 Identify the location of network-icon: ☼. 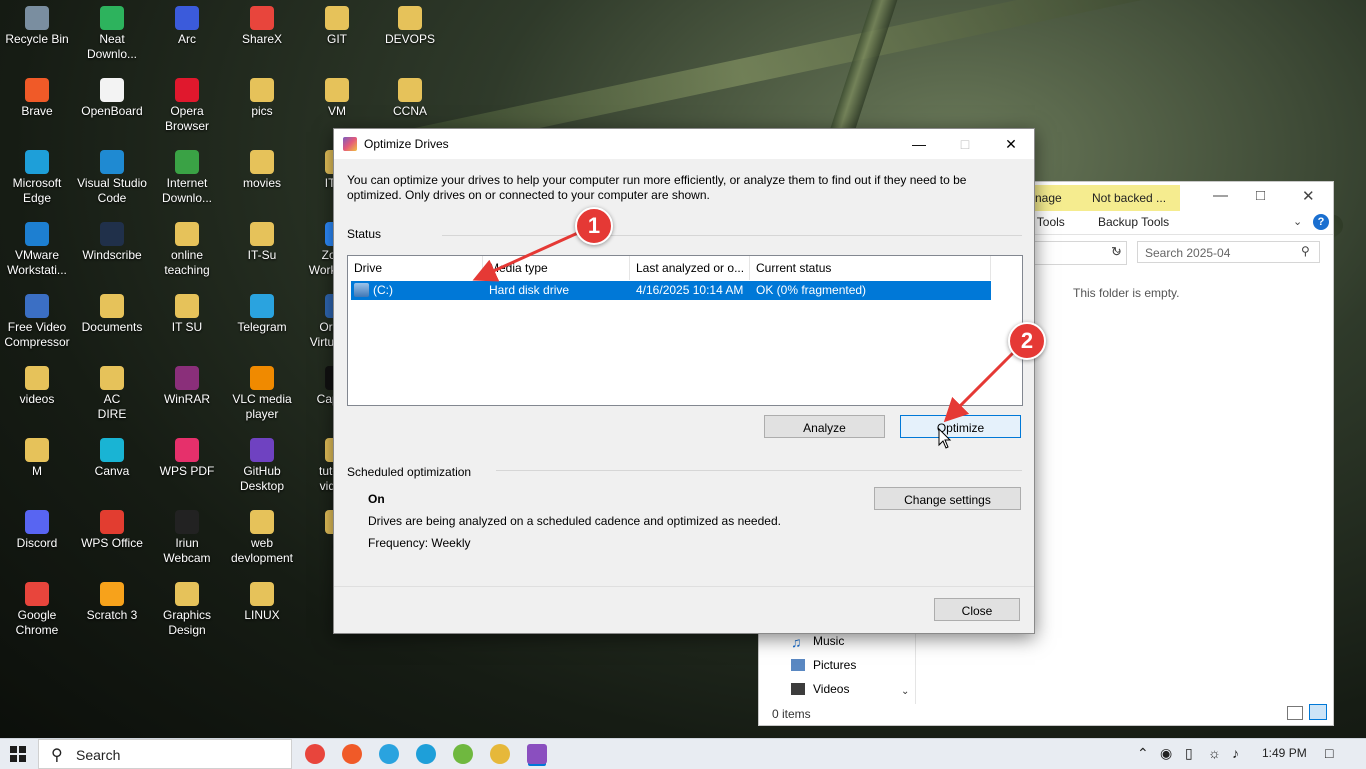
(1214, 753).